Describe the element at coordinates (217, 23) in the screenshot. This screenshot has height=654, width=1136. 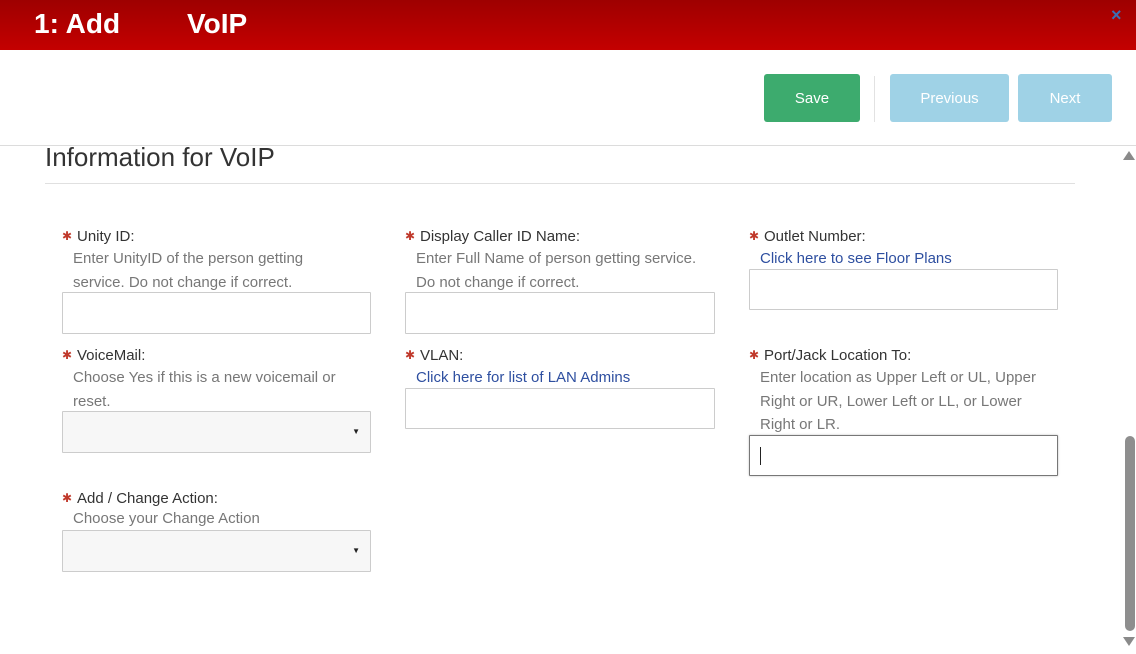
I see `page-title: VoIP` at that location.